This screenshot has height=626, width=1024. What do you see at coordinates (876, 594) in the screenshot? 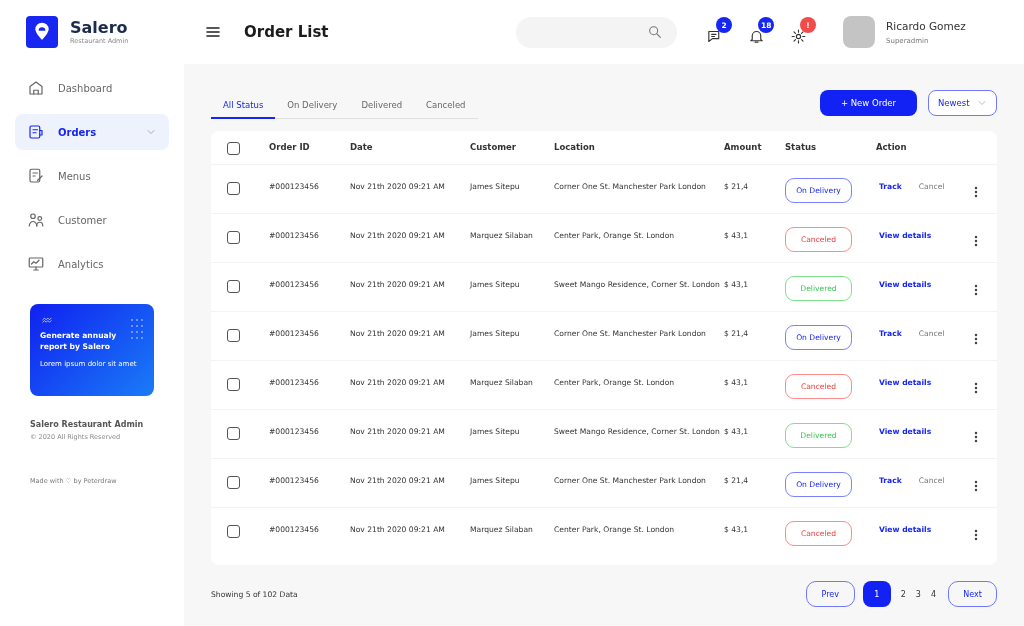
I see `page-number: 1` at bounding box center [876, 594].